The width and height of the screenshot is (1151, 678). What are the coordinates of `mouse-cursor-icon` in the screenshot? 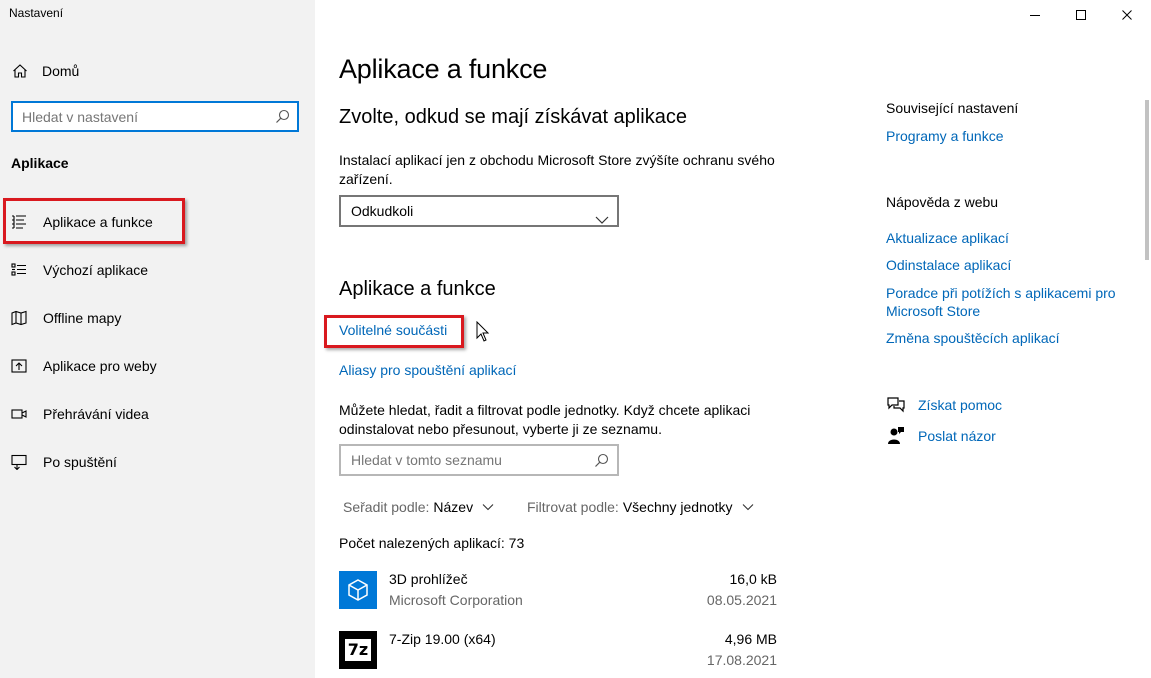 It's located at (483, 331).